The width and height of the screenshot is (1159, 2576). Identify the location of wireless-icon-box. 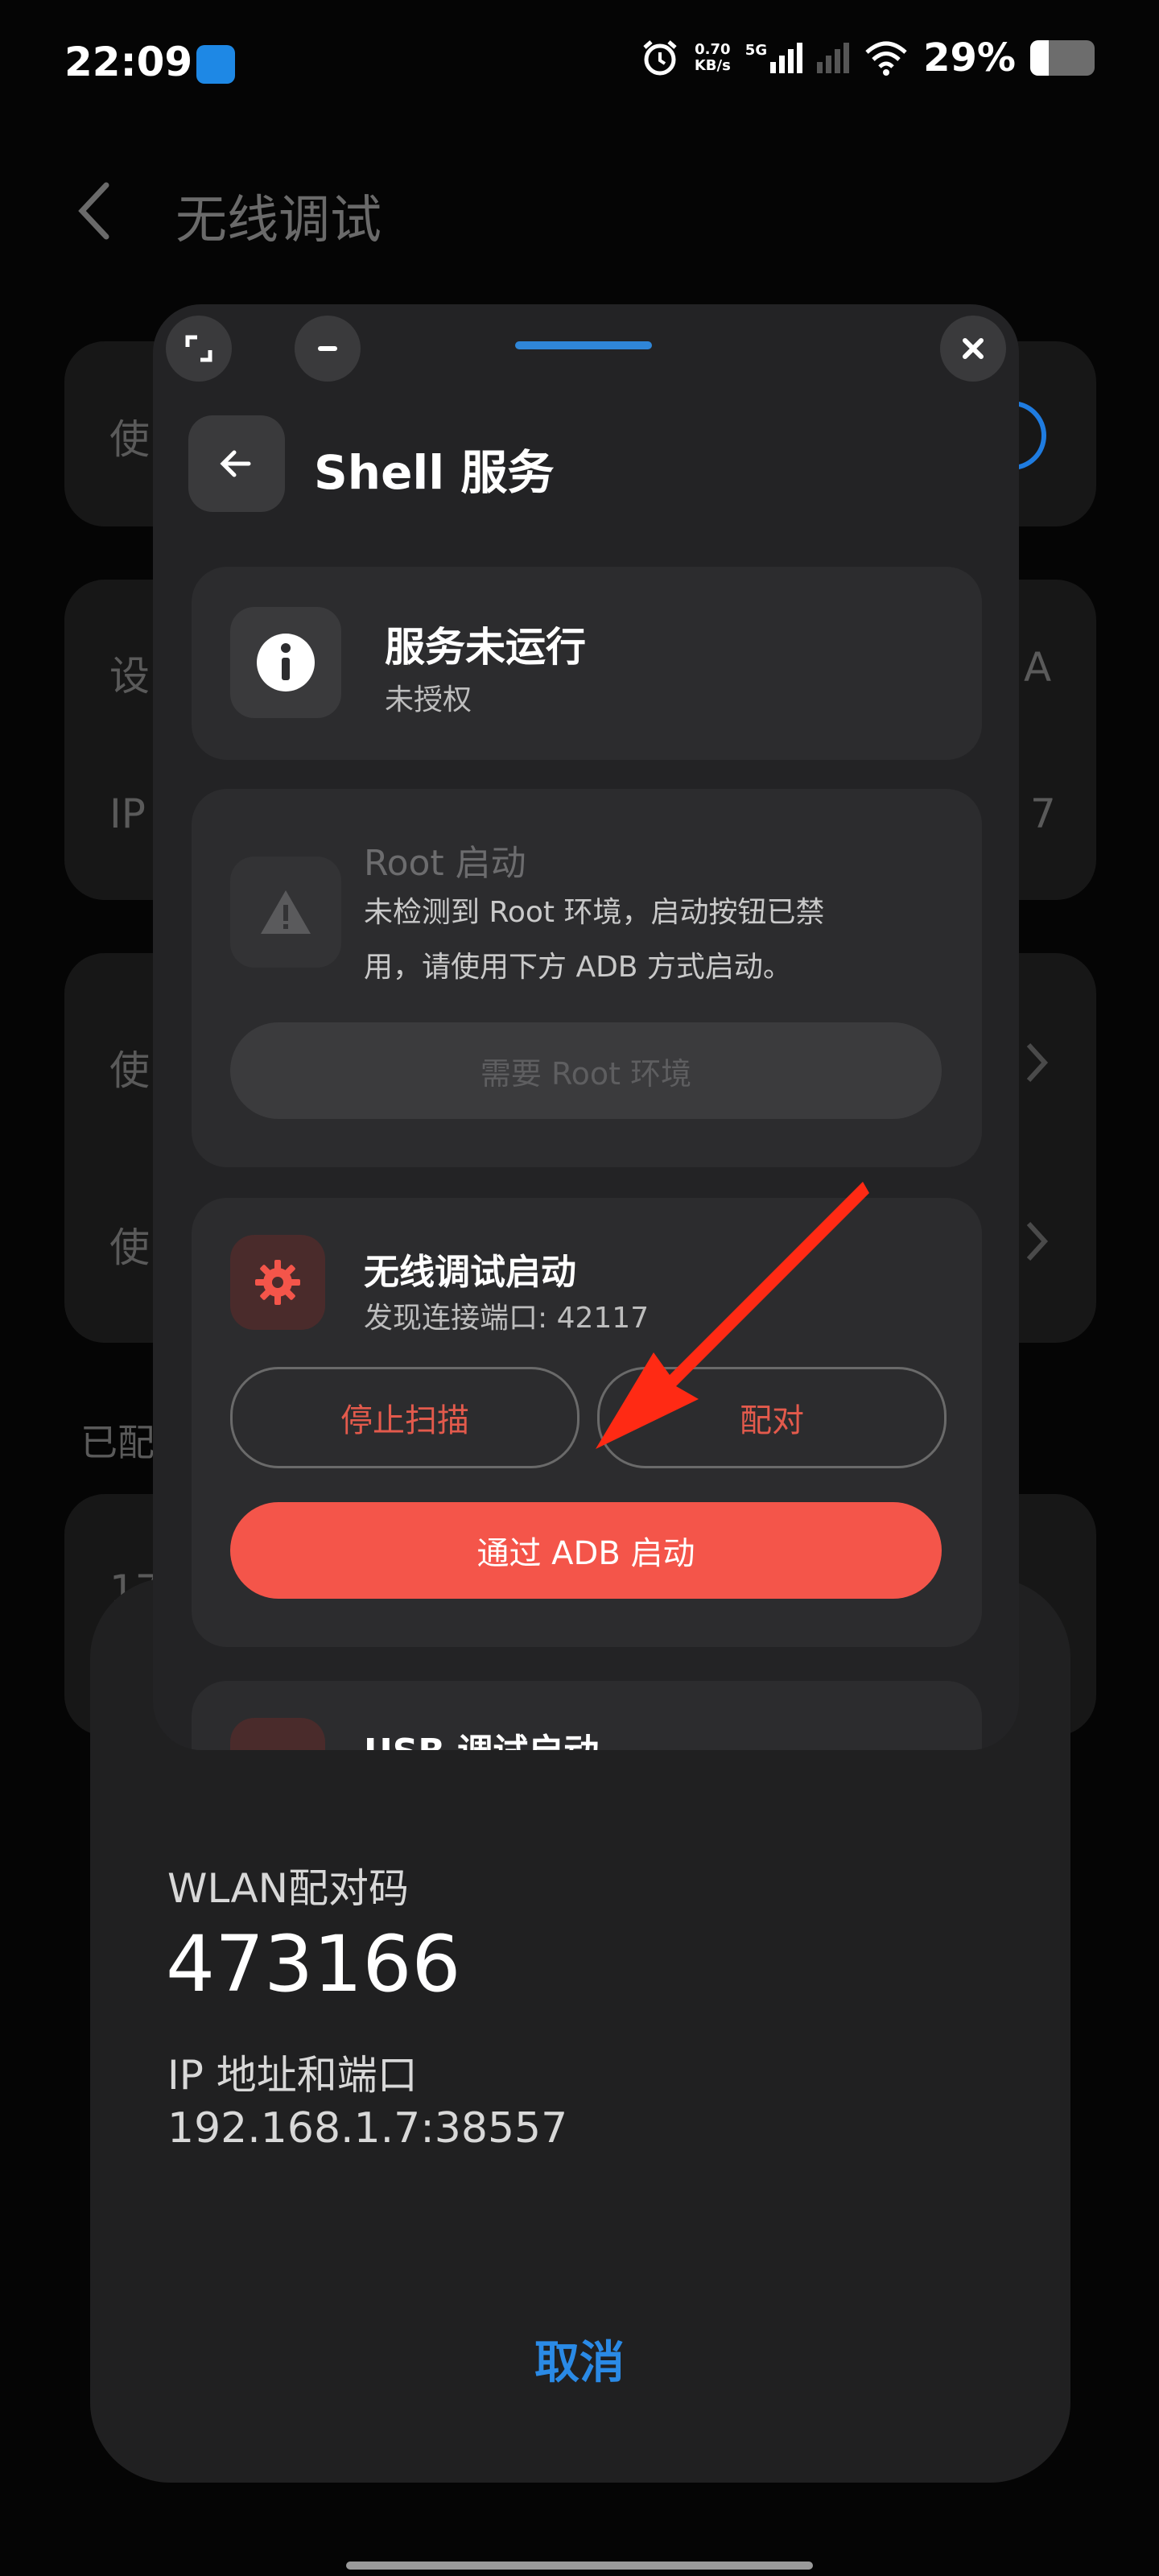
(277, 1282).